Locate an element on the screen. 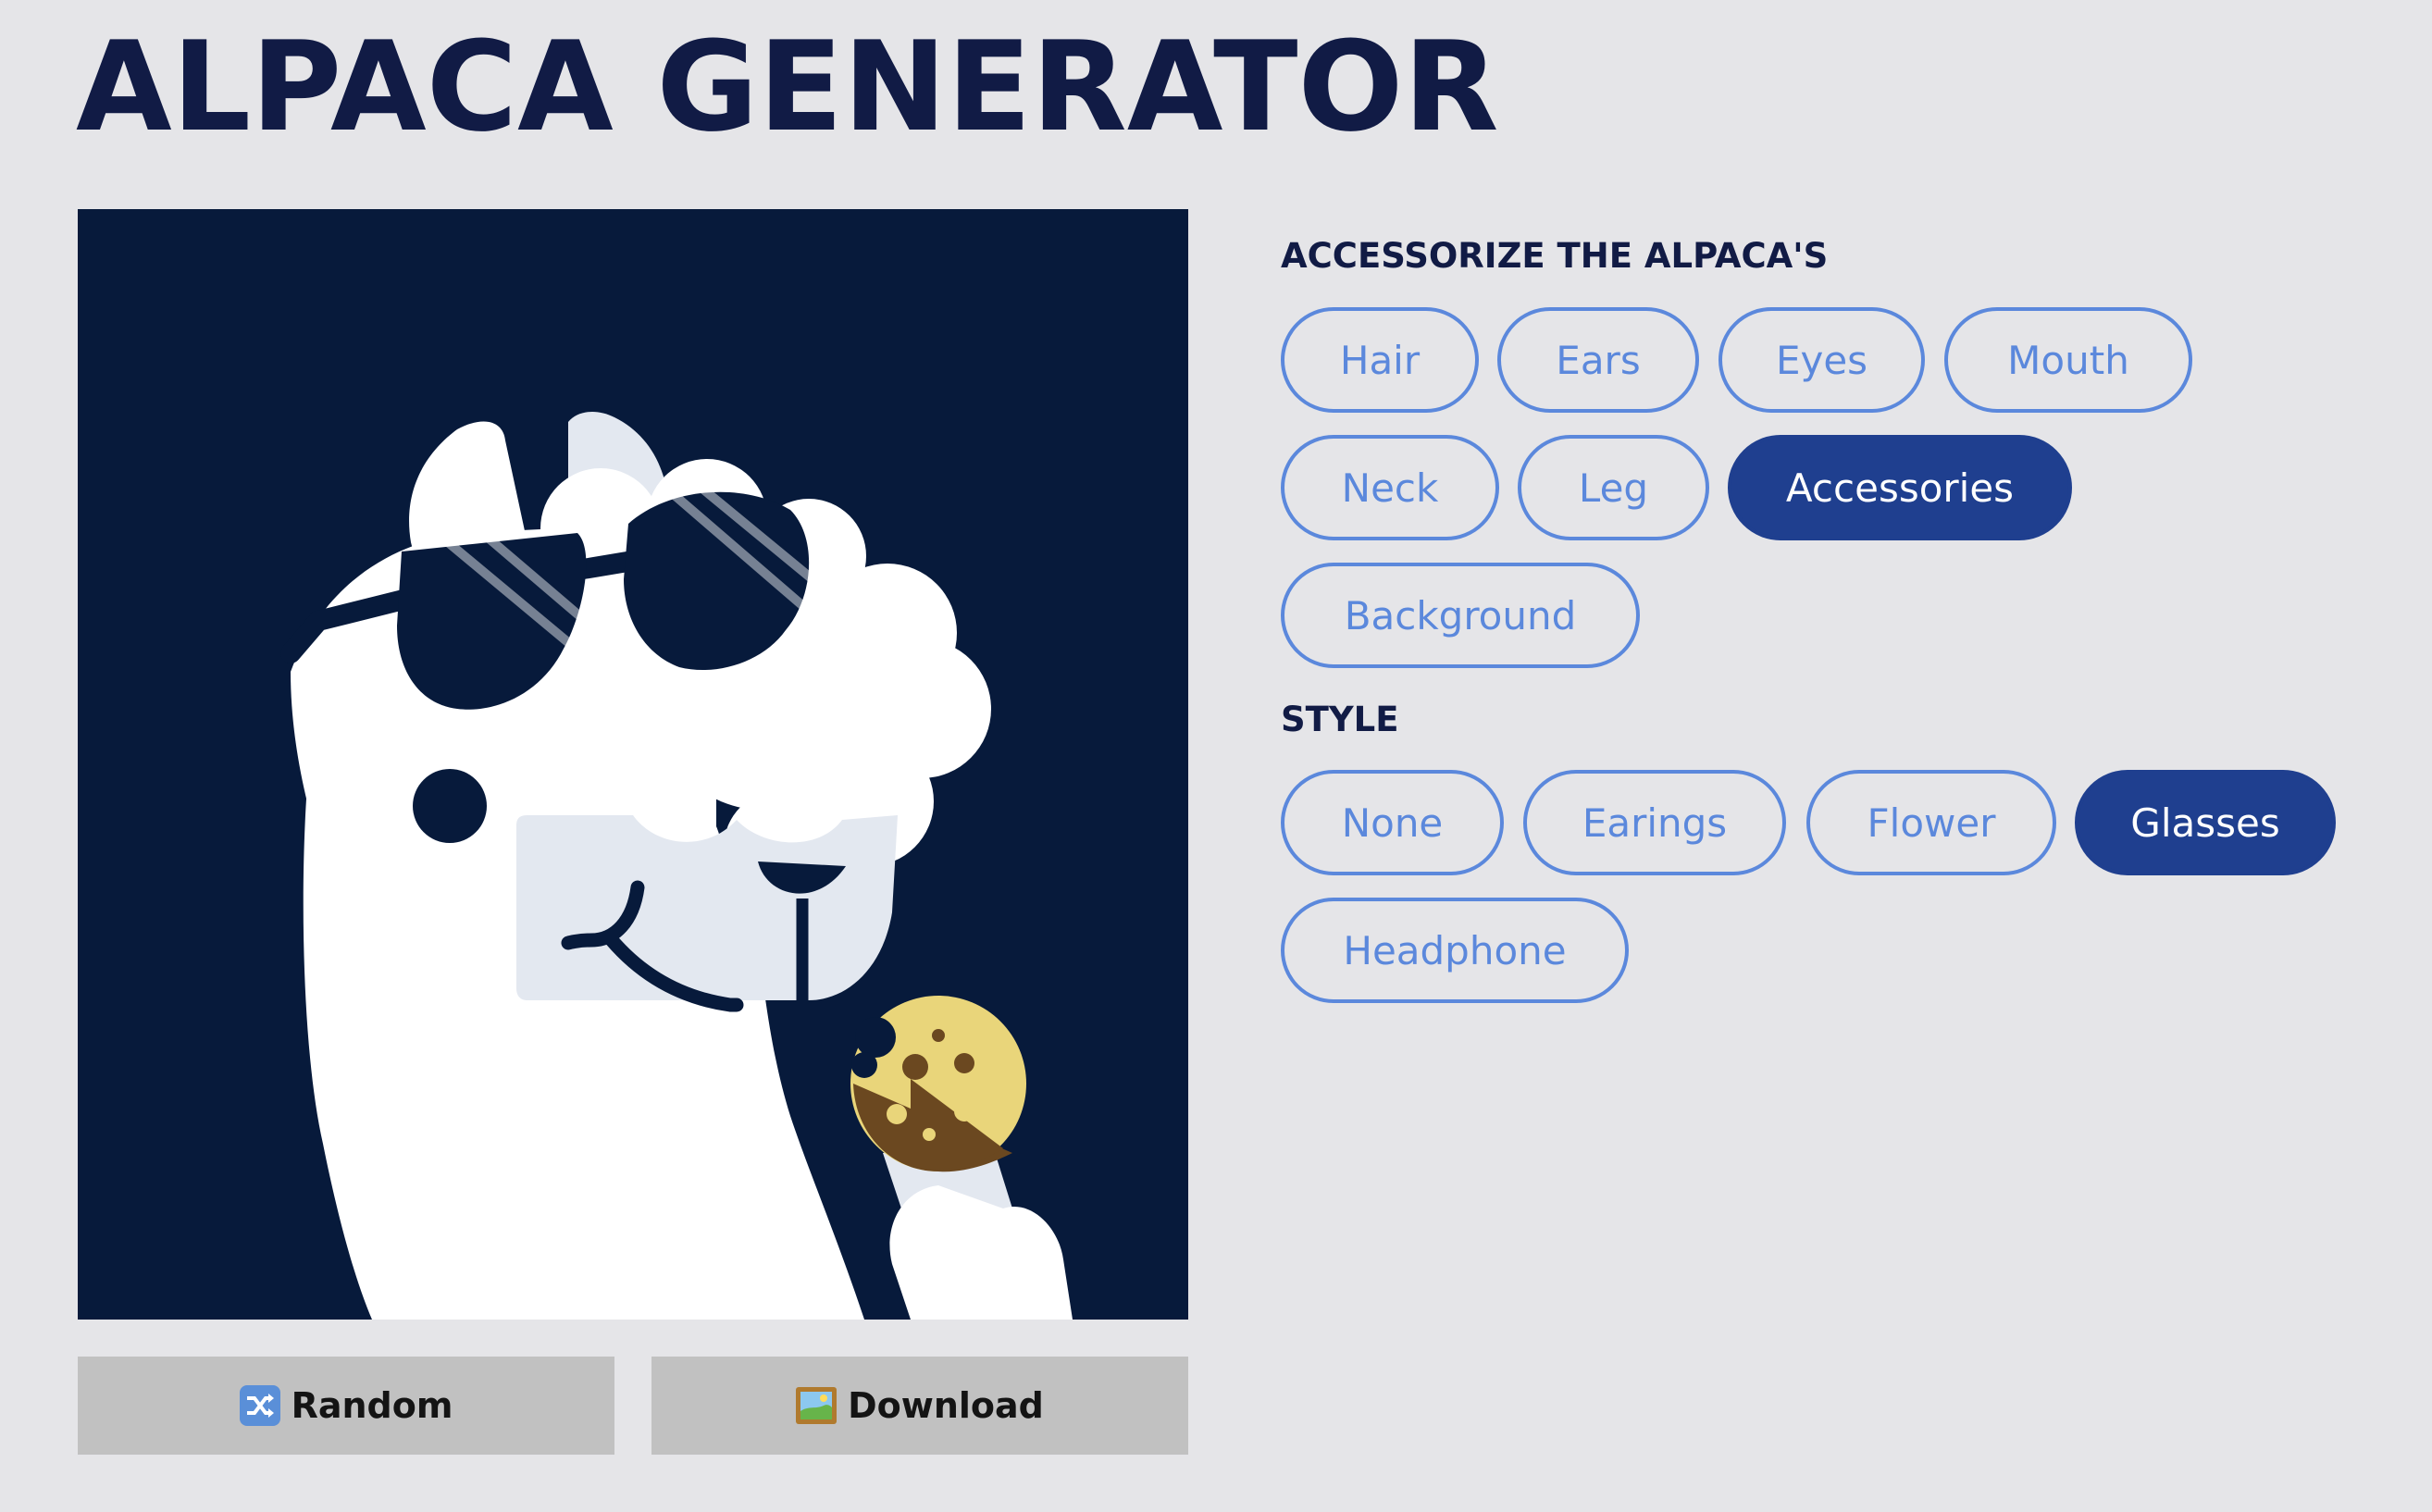  style-headphone: Headphone is located at coordinates (1455, 950).